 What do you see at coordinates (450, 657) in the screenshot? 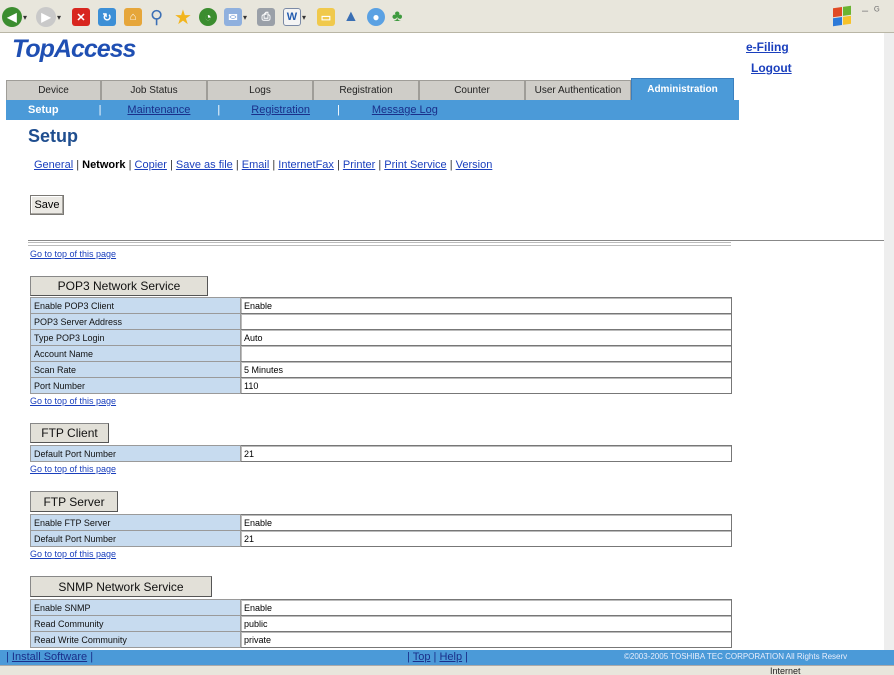
I see `help-link: Help` at bounding box center [450, 657].